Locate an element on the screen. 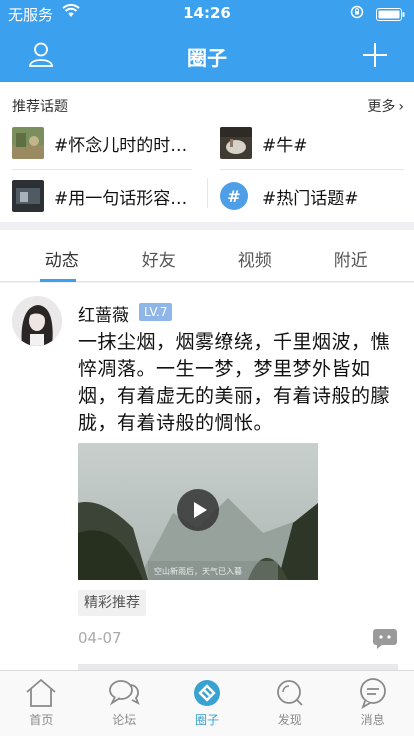 The image size is (414, 736). plus-icon is located at coordinates (375, 57).